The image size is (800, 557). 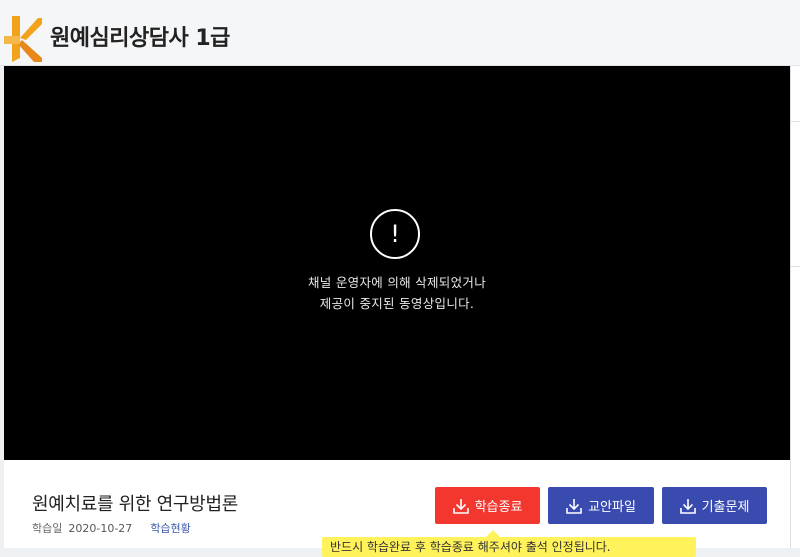 I want to click on k-logo-icon, so click(x=23, y=38).